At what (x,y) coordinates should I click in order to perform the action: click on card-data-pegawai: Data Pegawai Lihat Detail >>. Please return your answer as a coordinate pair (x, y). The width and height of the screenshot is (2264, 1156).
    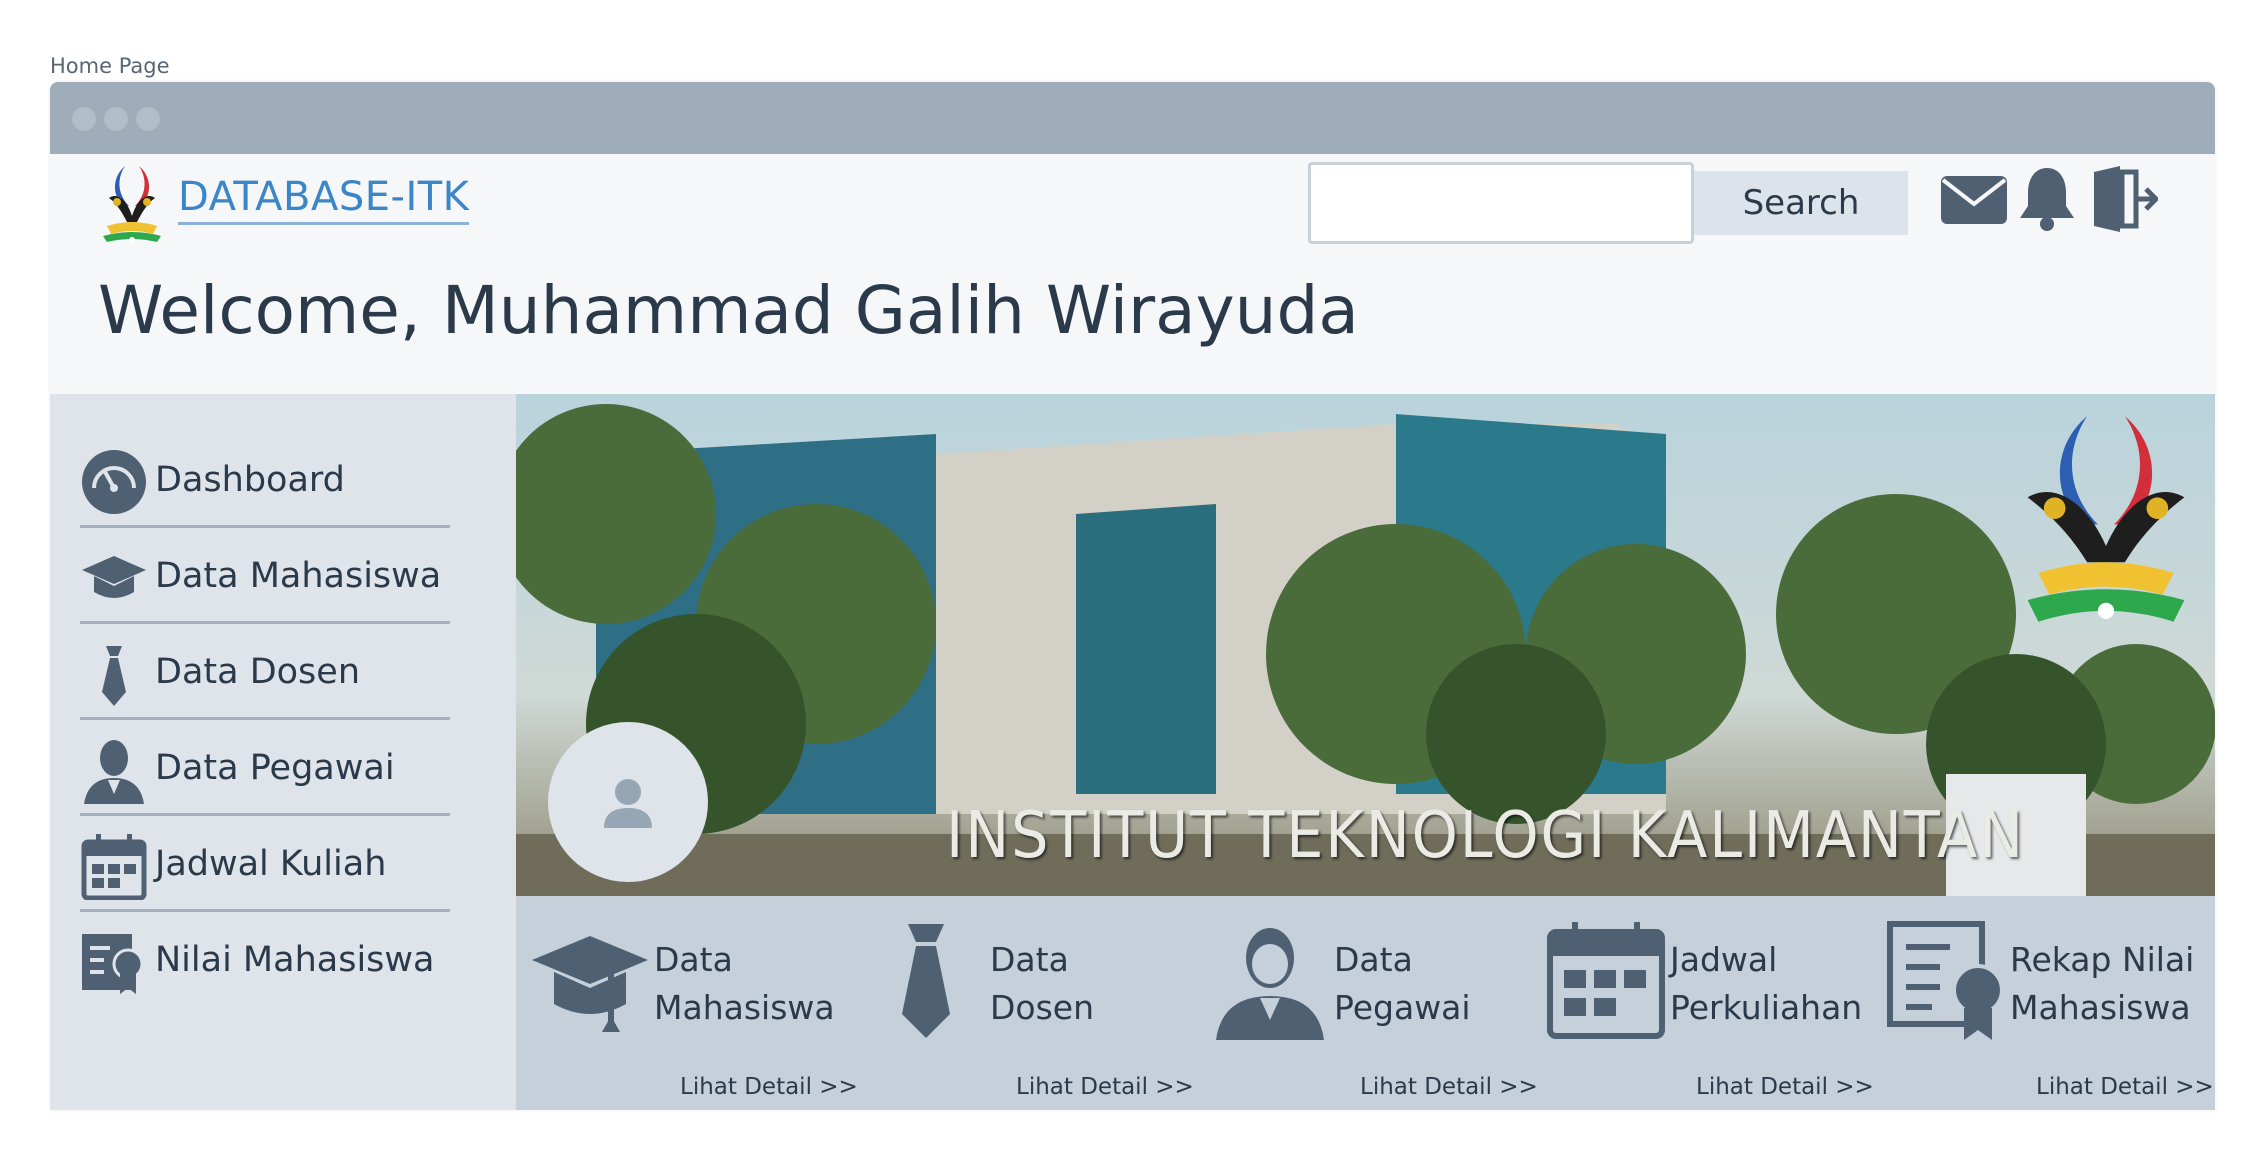
    Looking at the image, I should click on (1380, 1003).